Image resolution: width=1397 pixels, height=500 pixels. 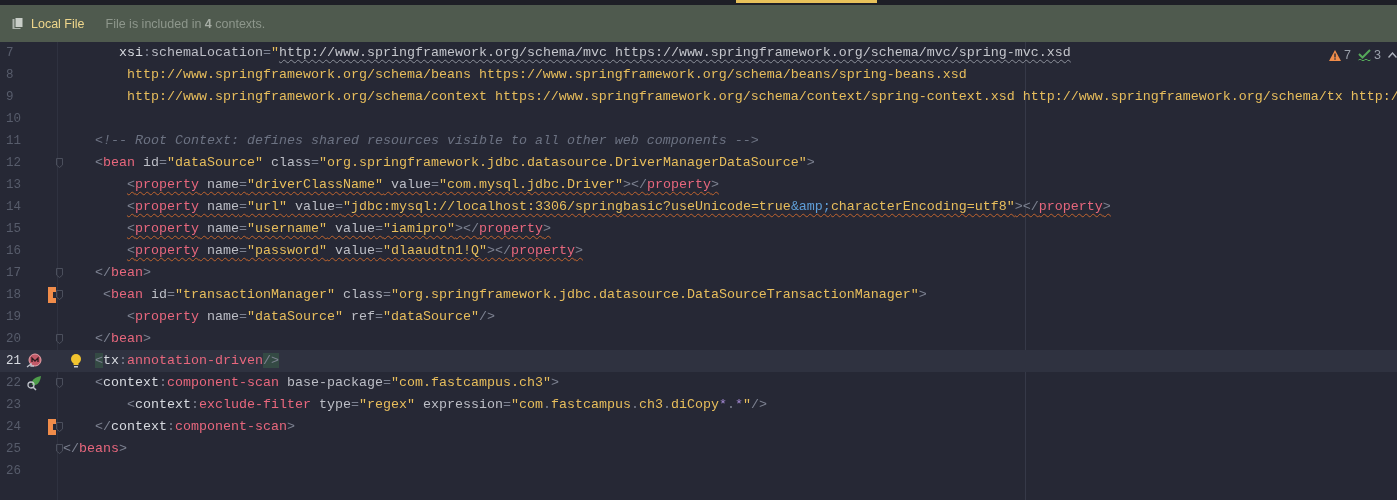 What do you see at coordinates (1348, 55) in the screenshot?
I see `warning-count: 7` at bounding box center [1348, 55].